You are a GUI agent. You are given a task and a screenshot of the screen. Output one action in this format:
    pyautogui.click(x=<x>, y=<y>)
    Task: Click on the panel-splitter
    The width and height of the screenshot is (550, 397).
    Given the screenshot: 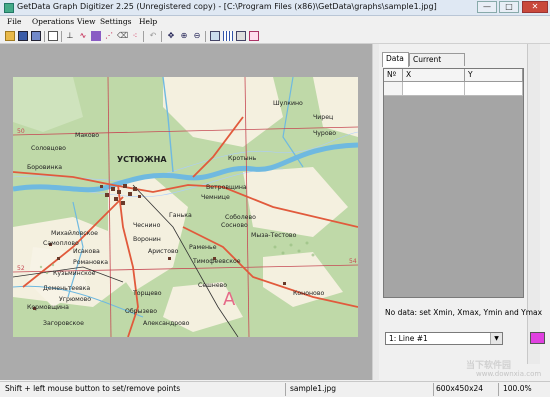 What is the action you would take?
    pyautogui.click(x=375, y=212)
    